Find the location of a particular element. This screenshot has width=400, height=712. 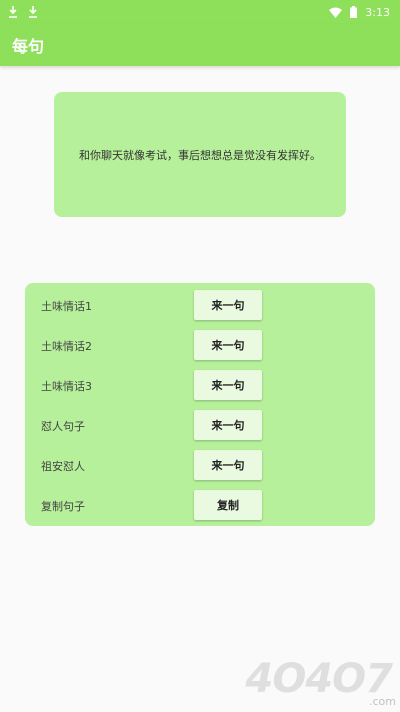

action-row: 土味情话1 来一句 is located at coordinates (200, 306).